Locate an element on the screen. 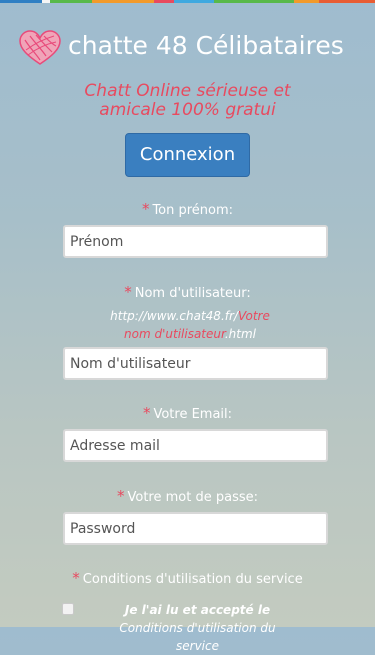 This screenshot has width=375, height=655. password-label: * Votre mot de passe: is located at coordinates (187, 497).